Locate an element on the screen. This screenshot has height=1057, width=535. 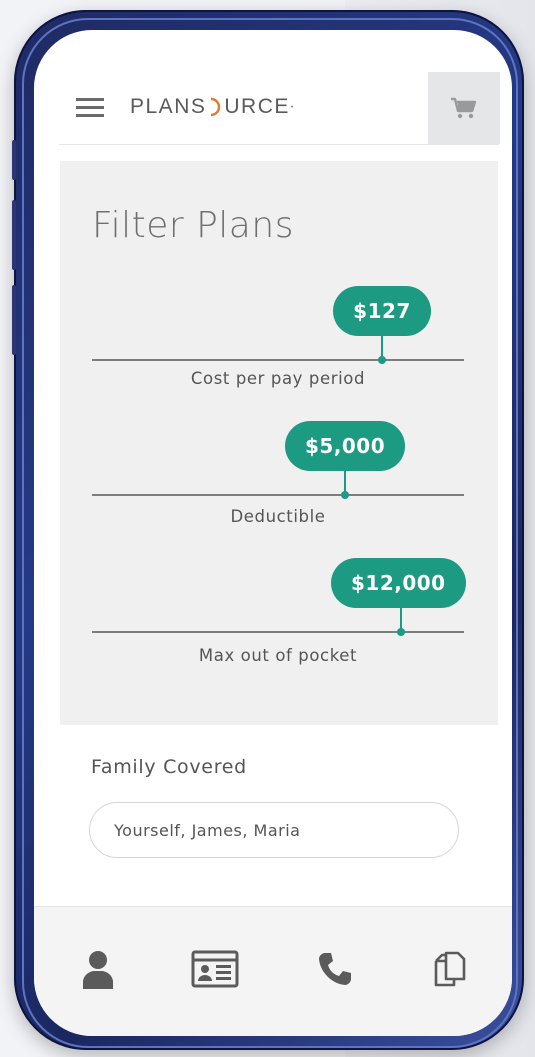
documents-icon is located at coordinates (450, 969).